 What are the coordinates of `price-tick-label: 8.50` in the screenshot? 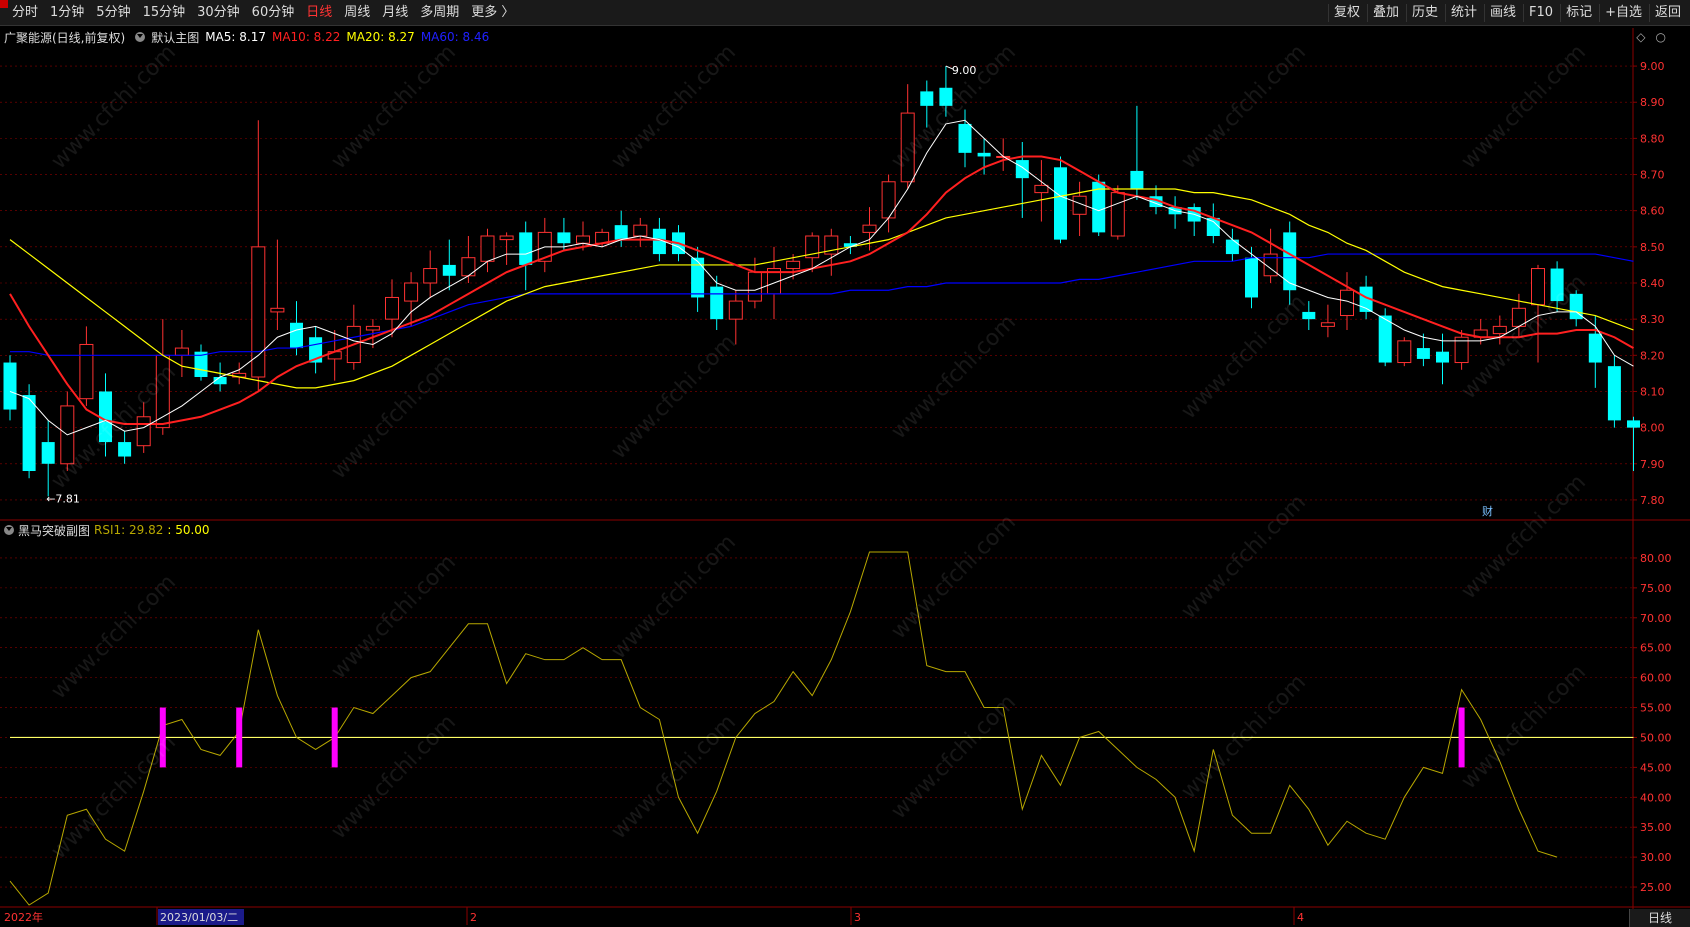 It's located at (1652, 247).